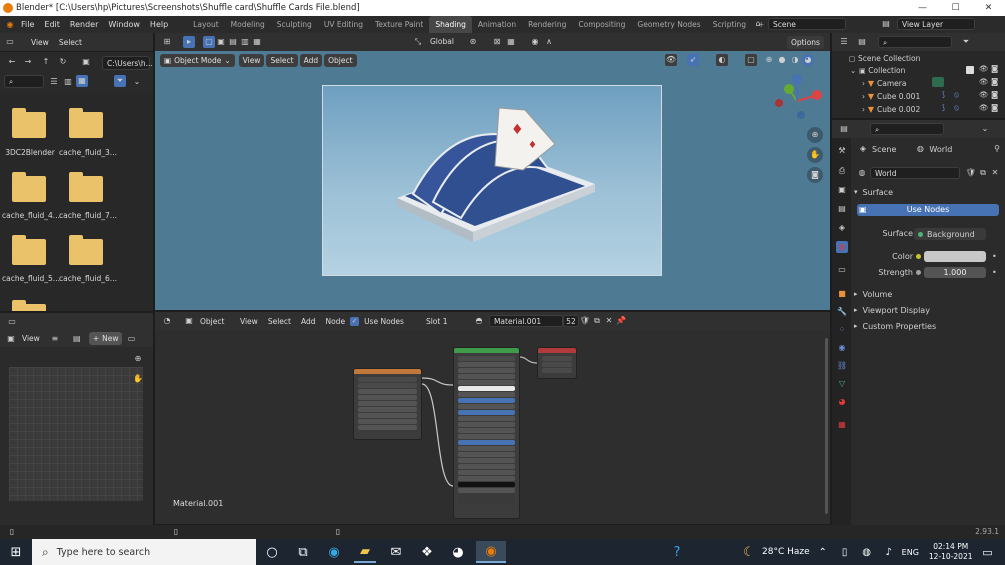  I want to click on tab-geometry-nodes: Geometry Nodes, so click(668, 24).